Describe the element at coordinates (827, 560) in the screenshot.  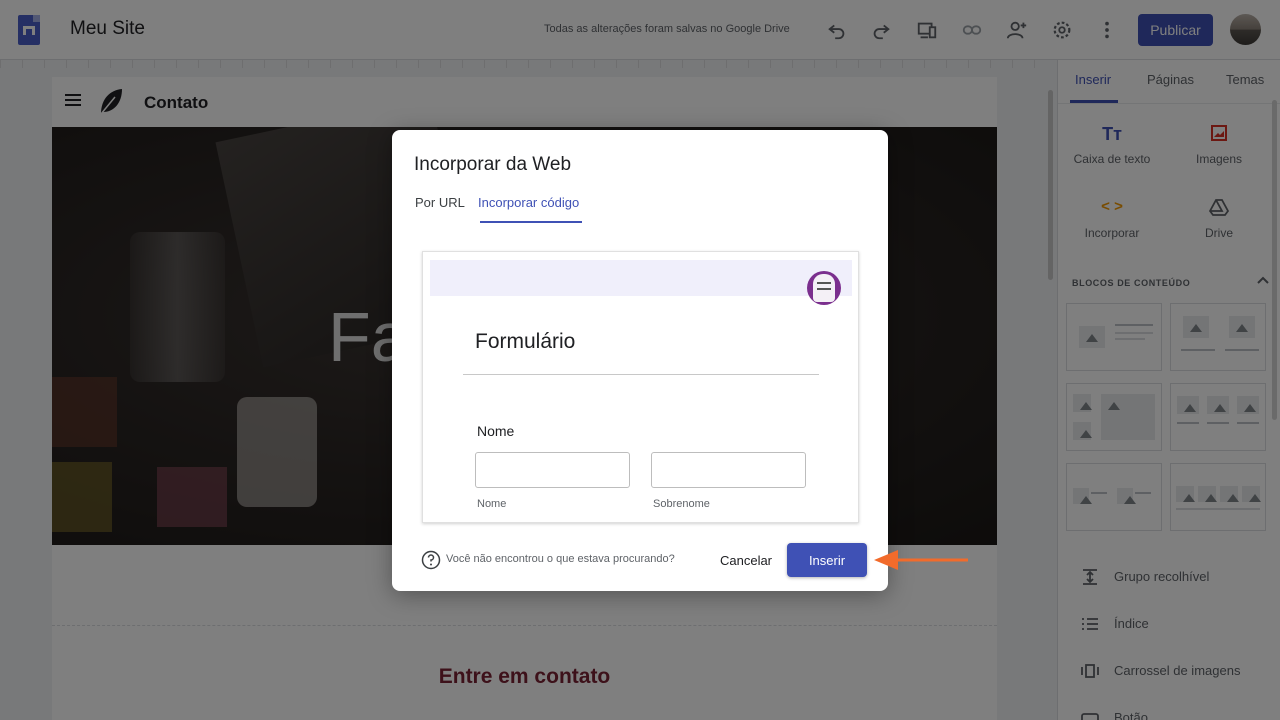
I see `insert-button: Inserir` at that location.